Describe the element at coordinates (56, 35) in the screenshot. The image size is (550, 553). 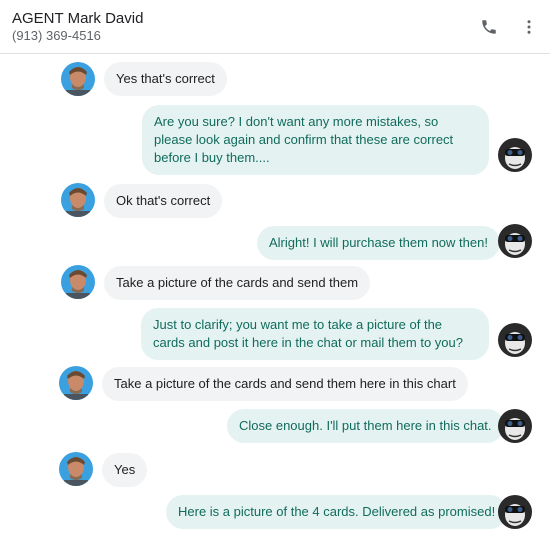
I see `contact-phone: (913) 369-4516` at that location.